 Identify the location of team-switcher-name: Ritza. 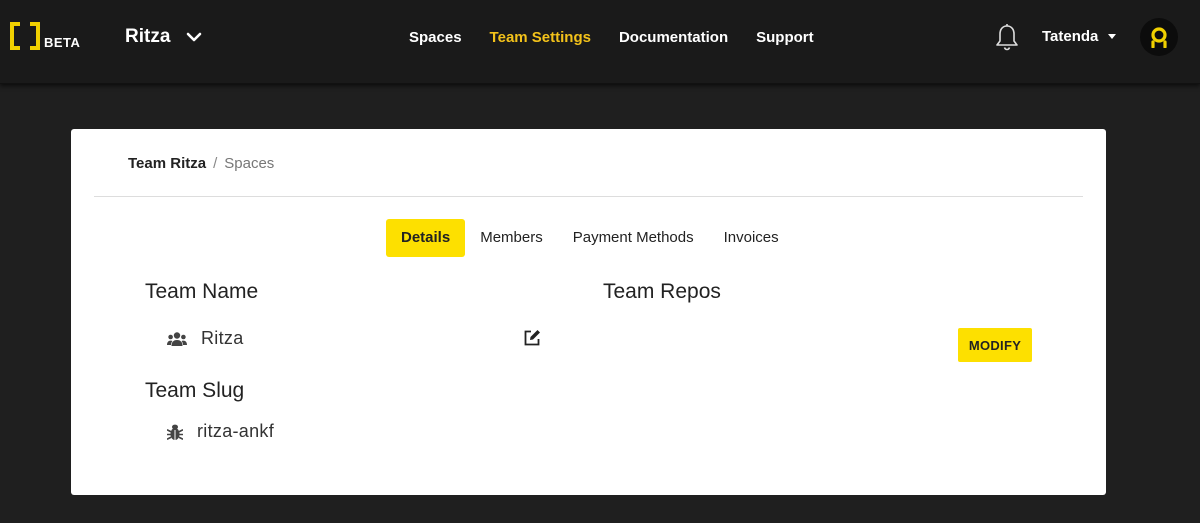
(148, 36).